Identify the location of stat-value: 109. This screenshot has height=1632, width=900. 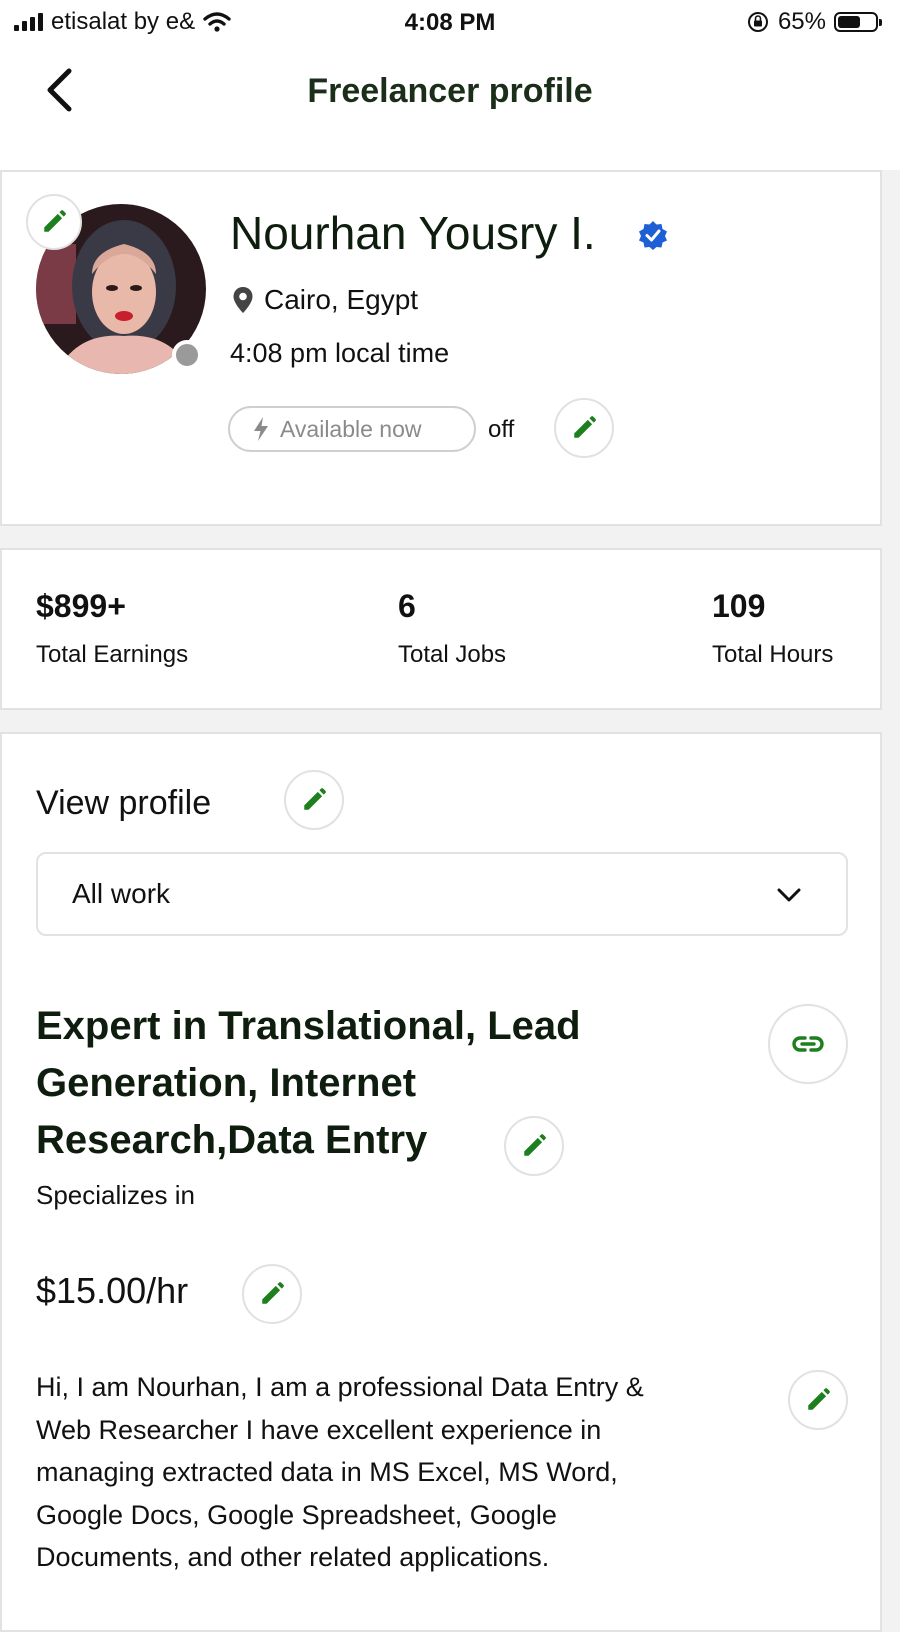
(739, 606).